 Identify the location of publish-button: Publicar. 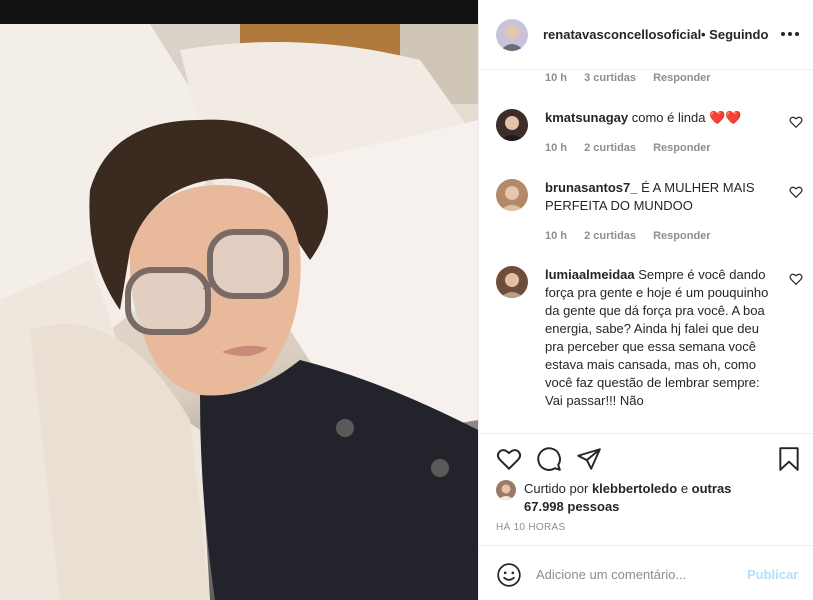
(772, 574).